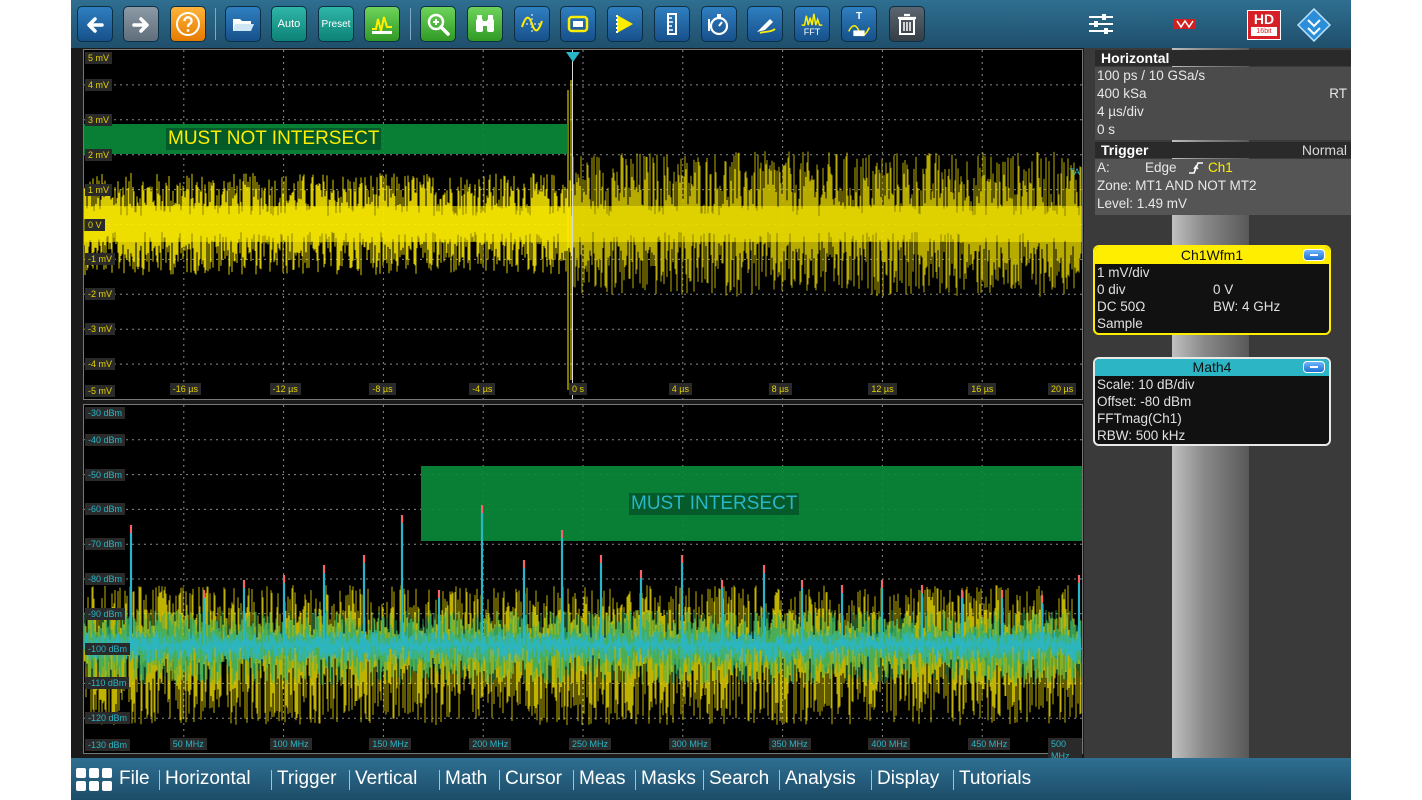 This screenshot has height=800, width=1422. Describe the element at coordinates (1103, 167) in the screenshot. I see `trigger-source-prefix: A:` at that location.